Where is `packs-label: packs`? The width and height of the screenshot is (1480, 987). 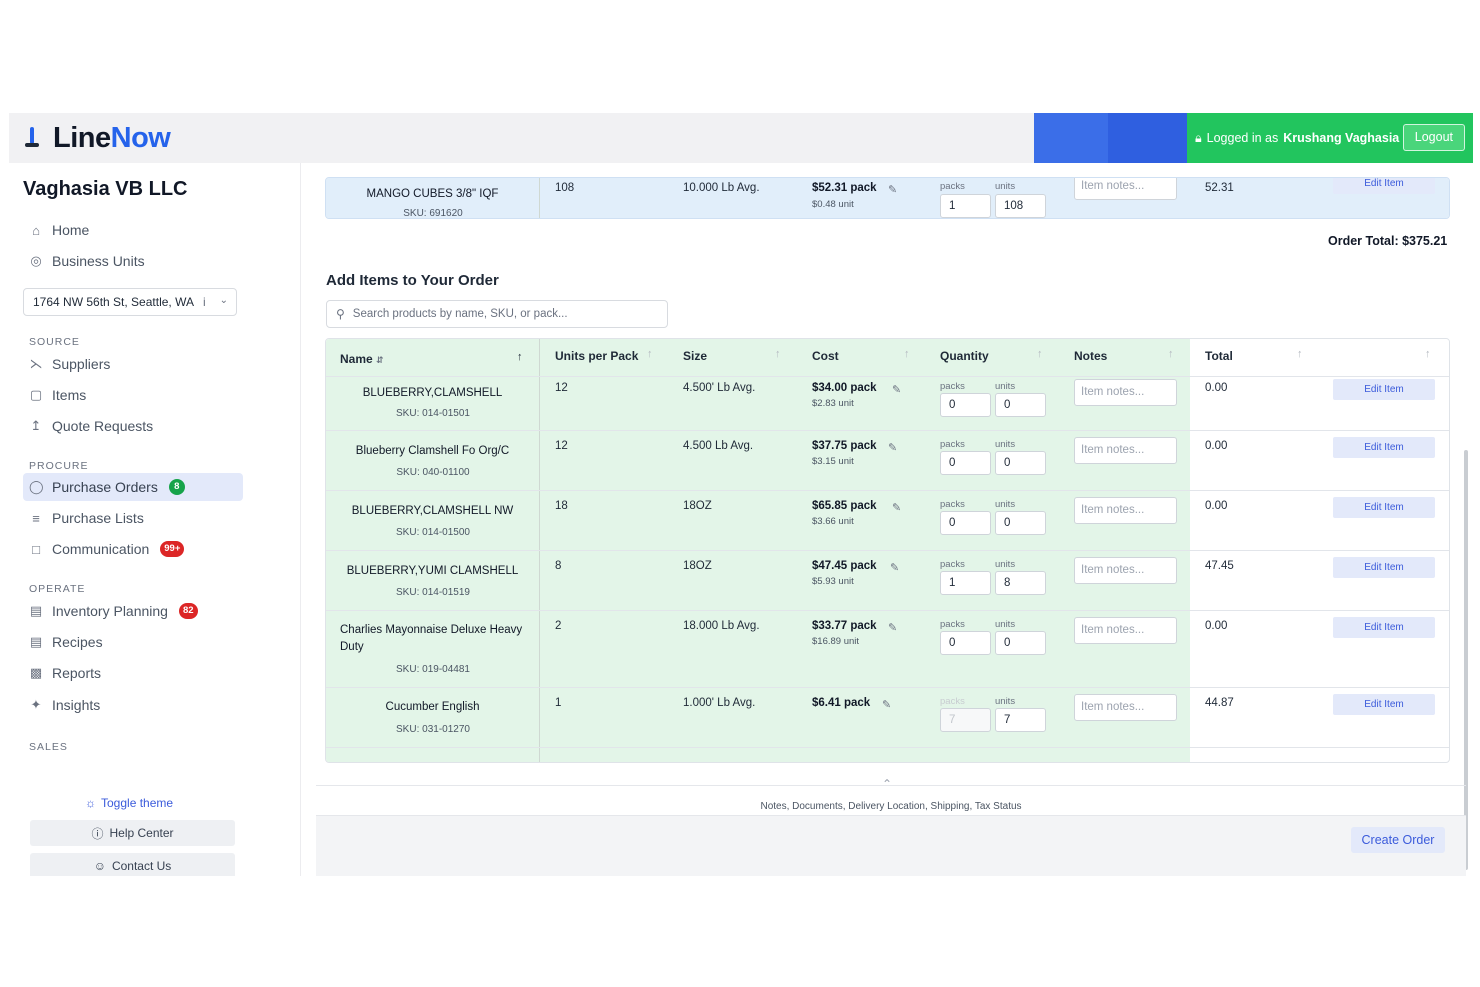
packs-label: packs is located at coordinates (952, 444).